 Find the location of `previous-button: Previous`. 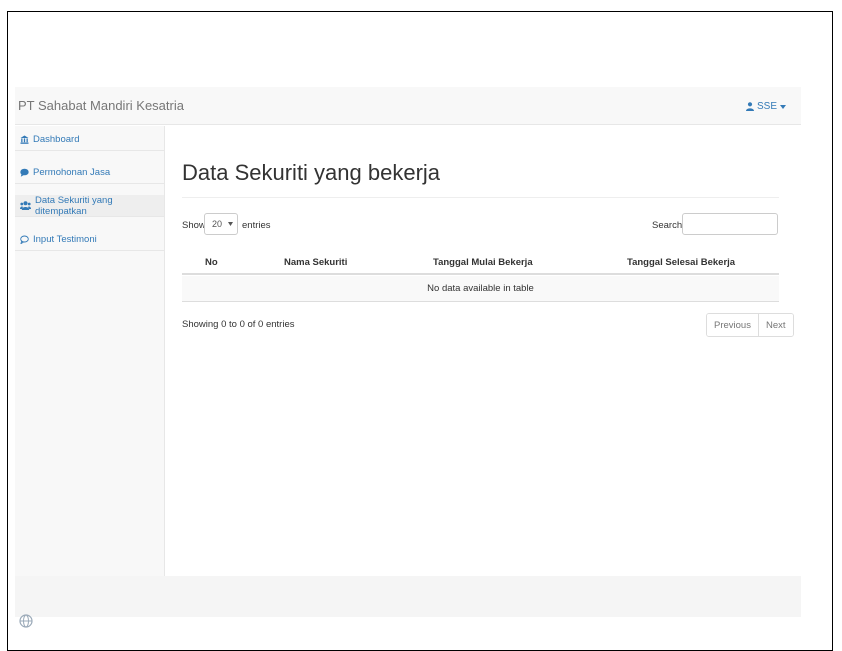

previous-button: Previous is located at coordinates (732, 325).